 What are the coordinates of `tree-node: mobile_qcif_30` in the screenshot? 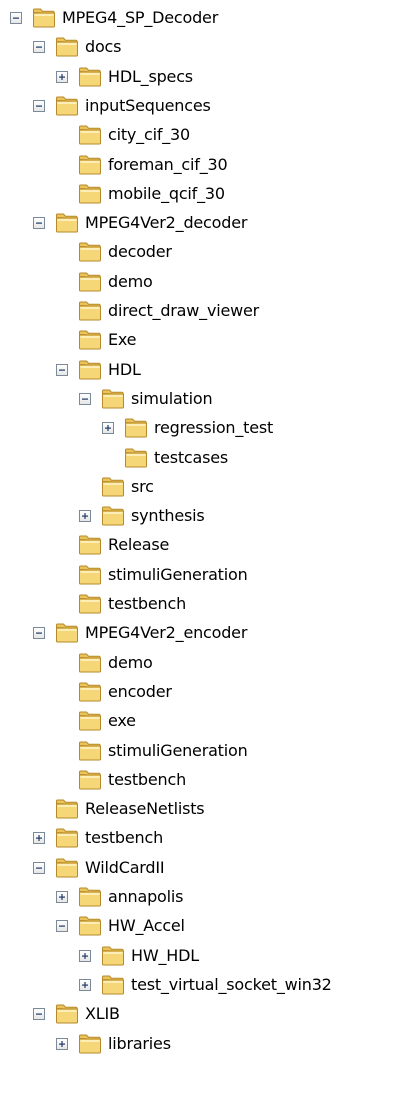 It's located at (203, 194).